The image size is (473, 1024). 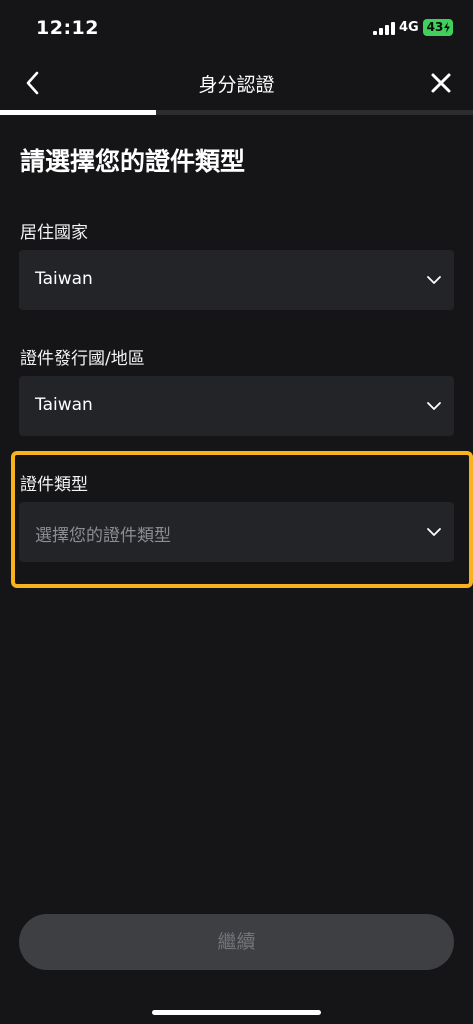 I want to click on close-icon, so click(x=441, y=83).